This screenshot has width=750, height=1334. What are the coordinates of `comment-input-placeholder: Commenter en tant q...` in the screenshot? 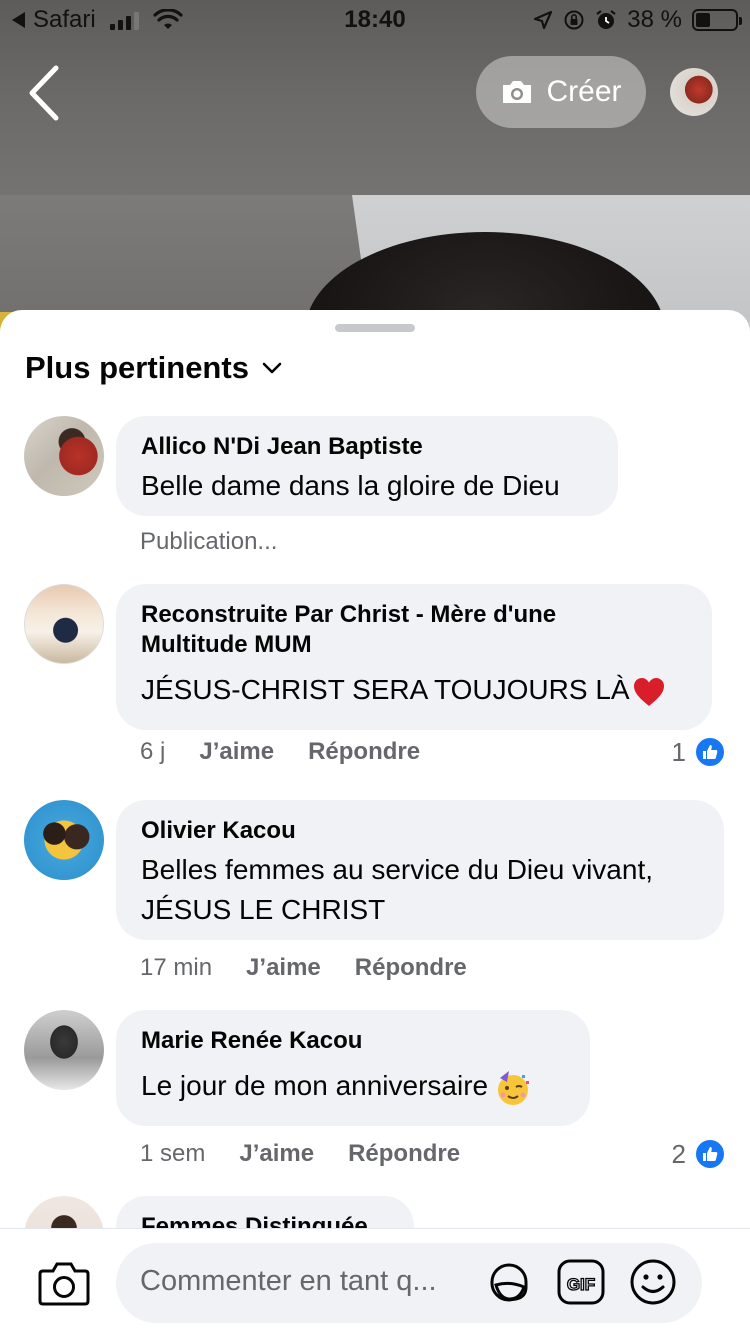 It's located at (288, 1281).